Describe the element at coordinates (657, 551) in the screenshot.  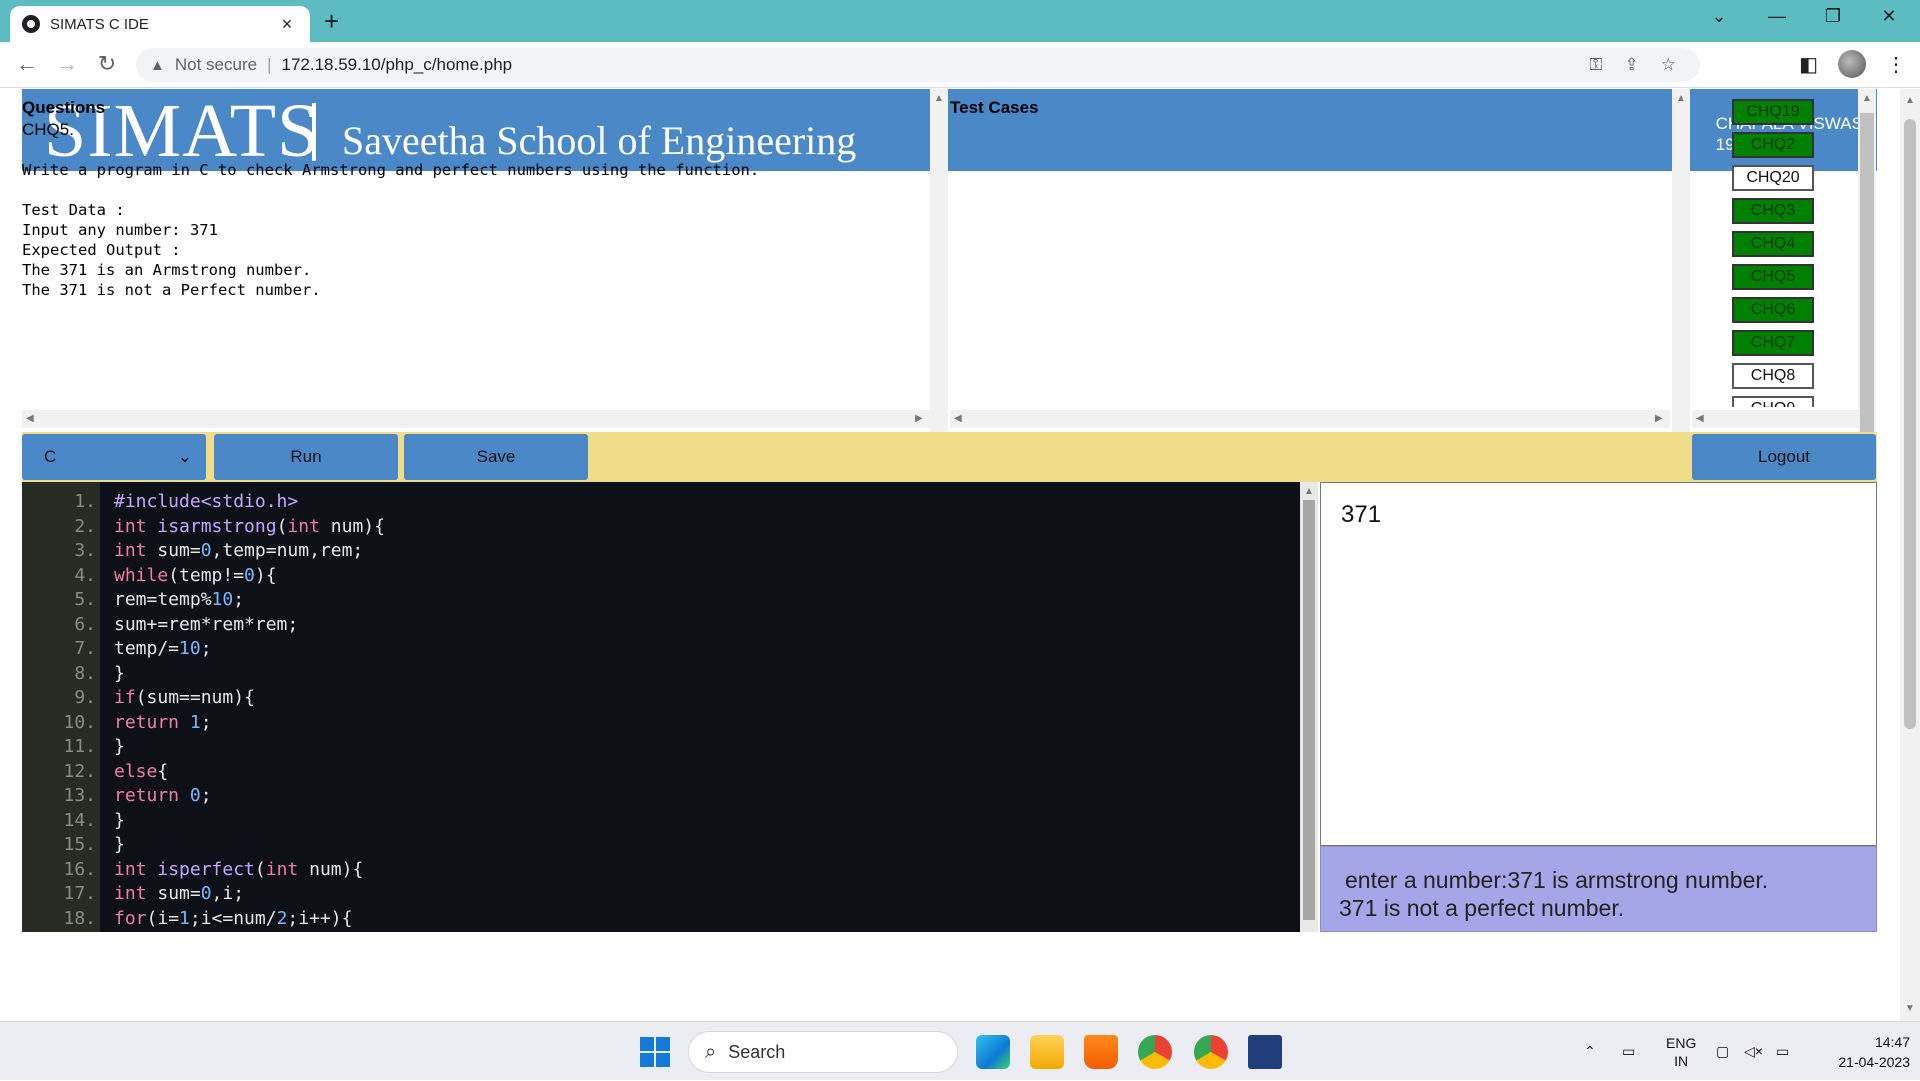
I see `code-line: 3. int sum=0,temp=num,rem;` at that location.